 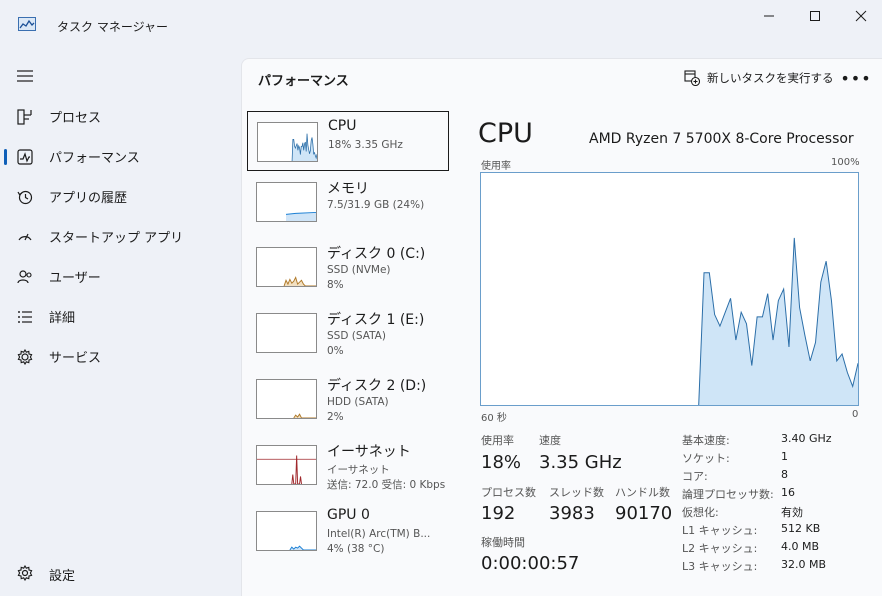 I want to click on nav-item-details: 詳細, so click(x=118, y=316).